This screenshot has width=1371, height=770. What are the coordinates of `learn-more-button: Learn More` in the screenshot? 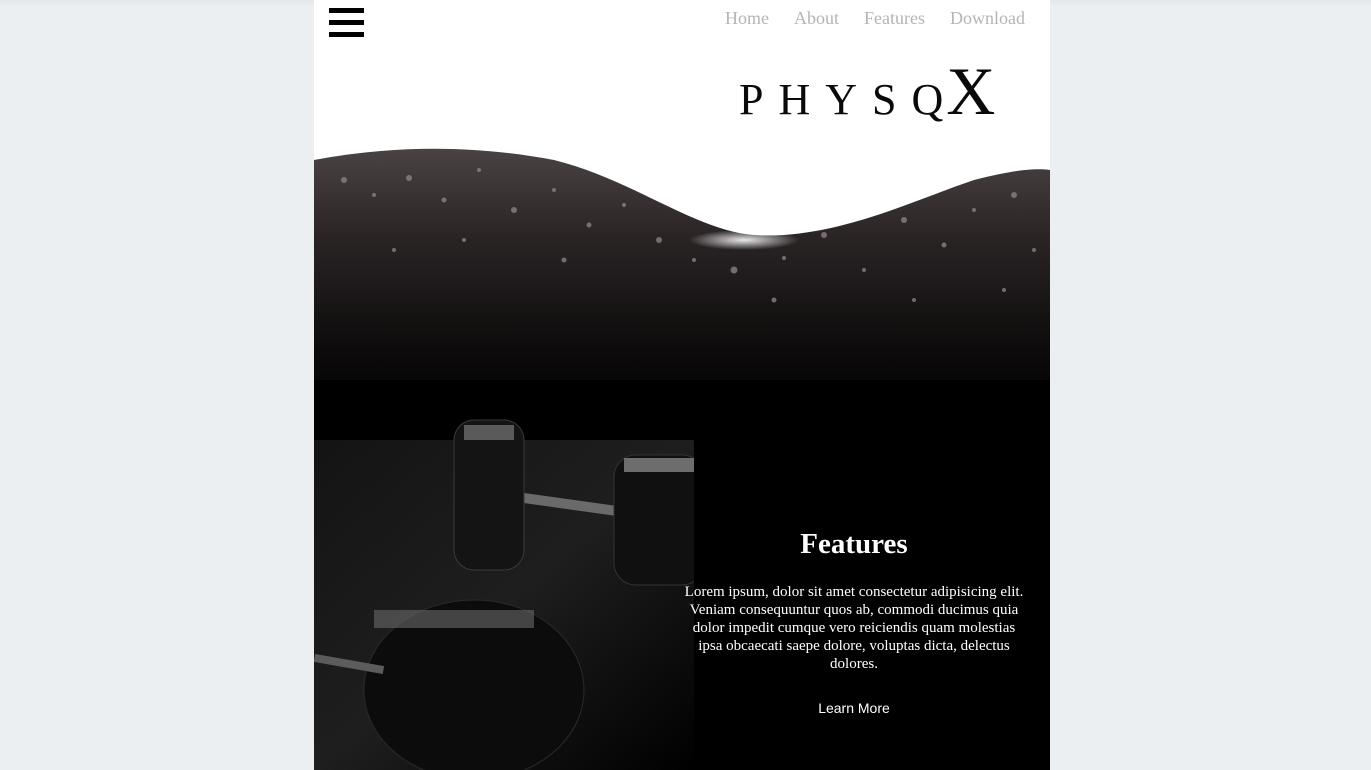 It's located at (854, 708).